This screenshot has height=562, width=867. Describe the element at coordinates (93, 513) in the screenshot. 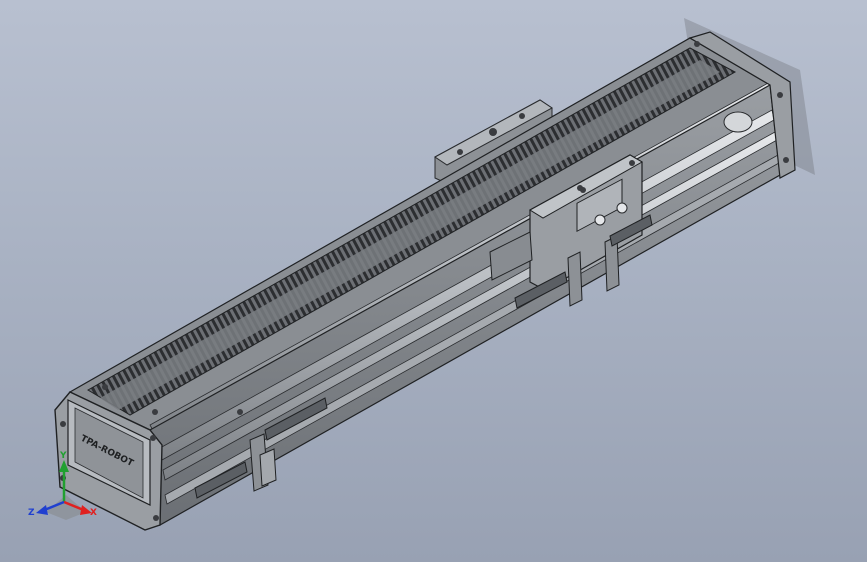

I see `x-axis-label: X` at that location.